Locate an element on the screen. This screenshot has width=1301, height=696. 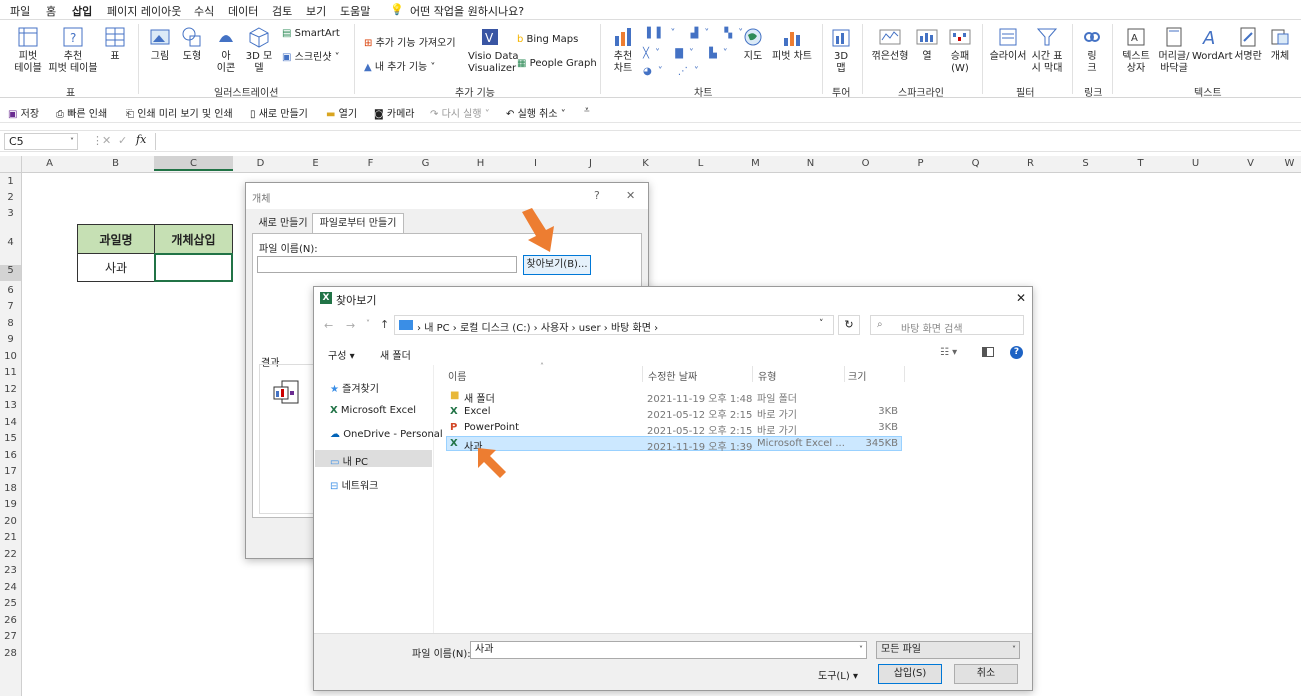
maps-button: 지도 is located at coordinates (753, 44).